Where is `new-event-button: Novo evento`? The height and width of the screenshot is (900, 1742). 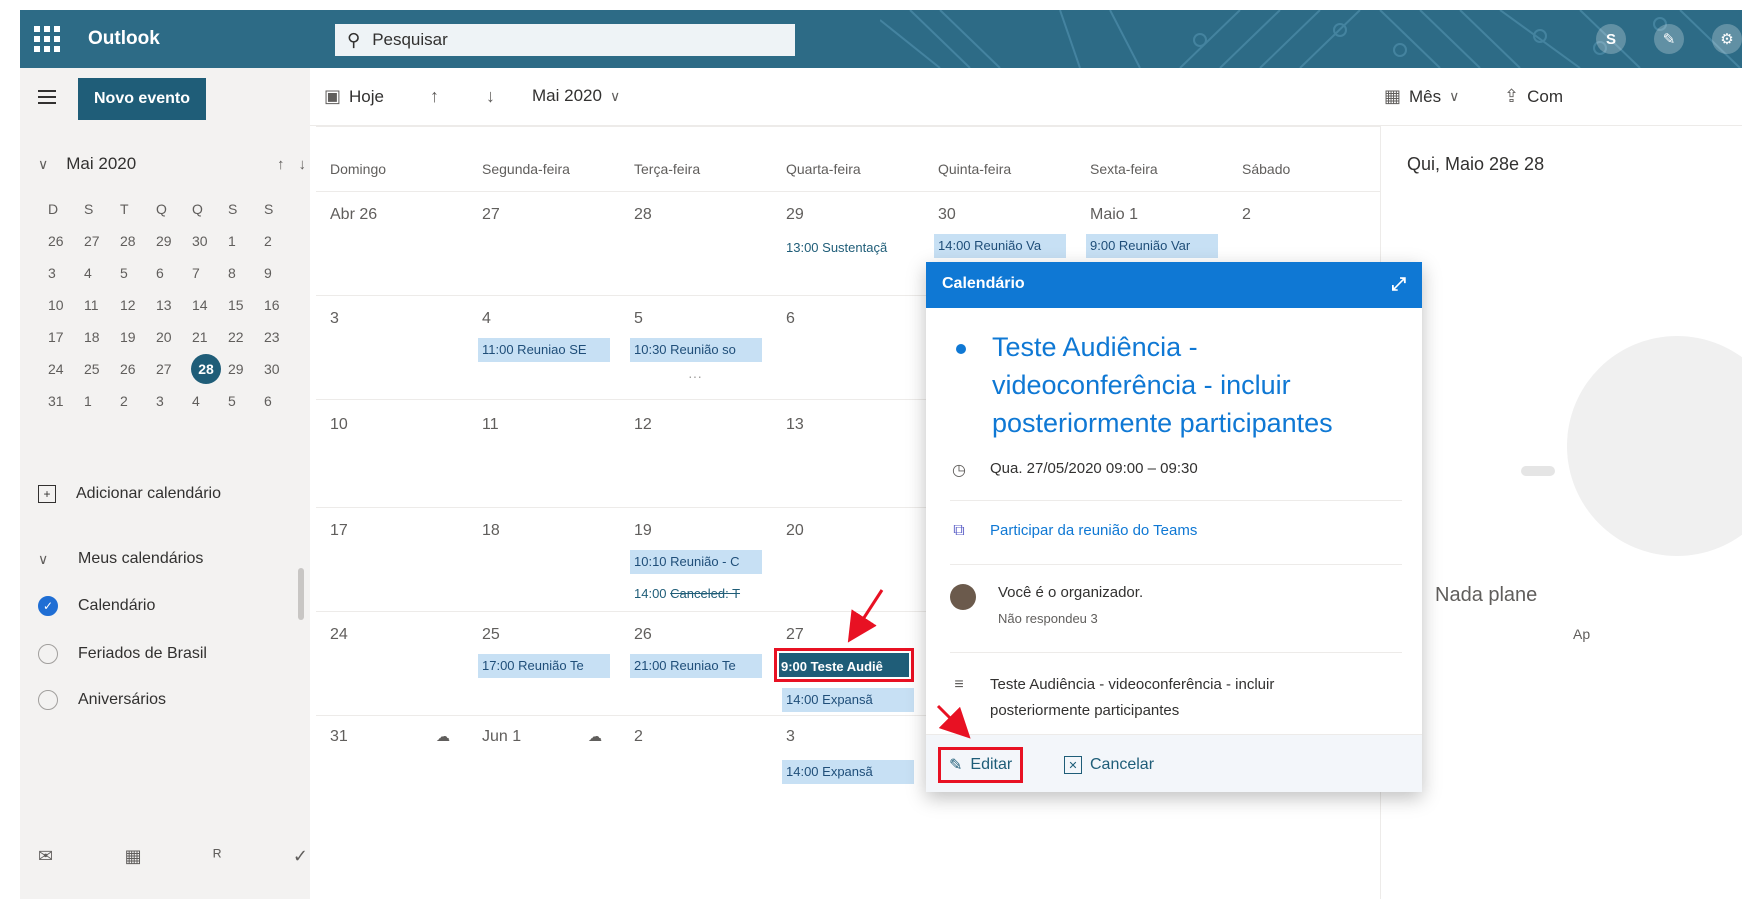 new-event-button: Novo evento is located at coordinates (142, 99).